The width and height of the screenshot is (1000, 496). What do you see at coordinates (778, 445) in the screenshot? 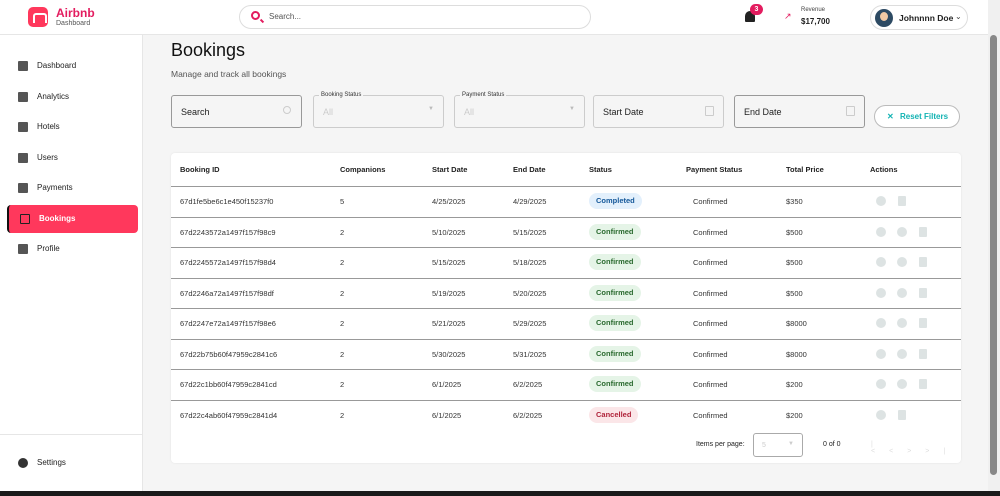
I see `items-per-page-select: 5 ▼` at bounding box center [778, 445].